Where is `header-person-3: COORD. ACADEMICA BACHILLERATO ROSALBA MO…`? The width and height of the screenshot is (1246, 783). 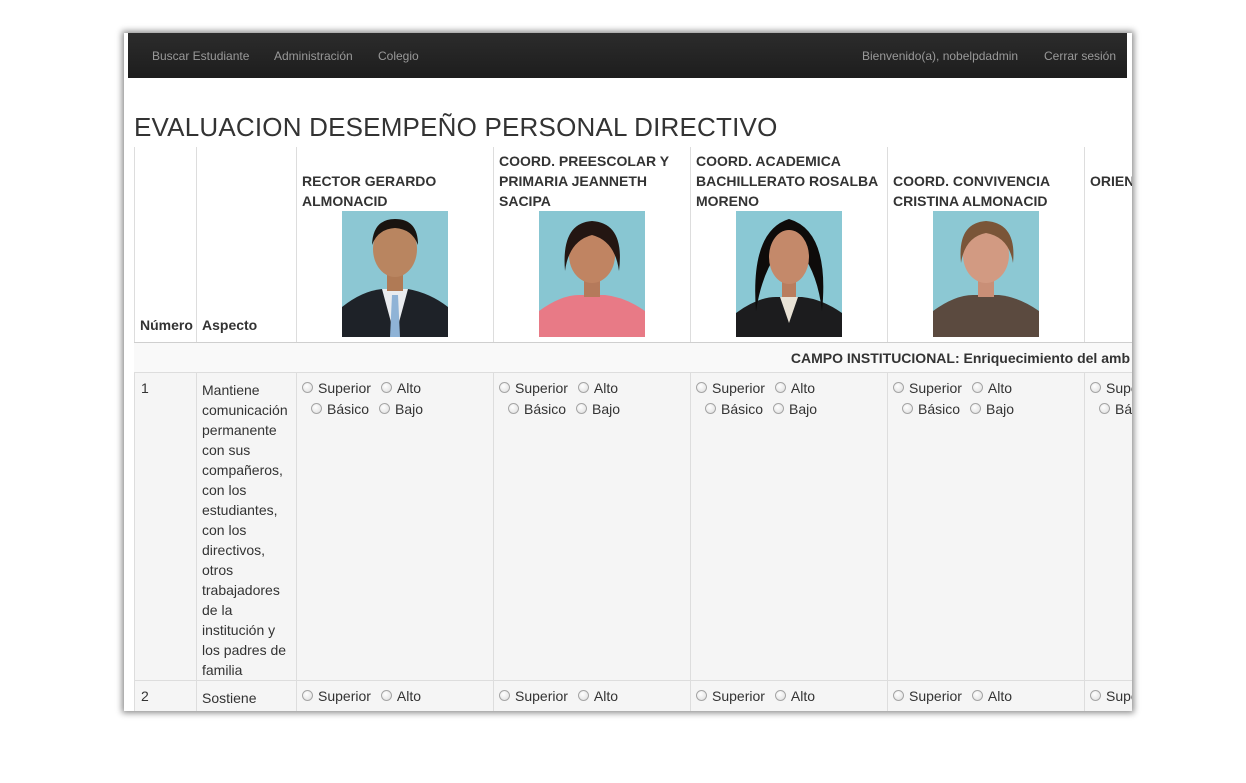
header-person-3: COORD. ACADEMICA BACHILLERATO ROSALBA MO… is located at coordinates (789, 245).